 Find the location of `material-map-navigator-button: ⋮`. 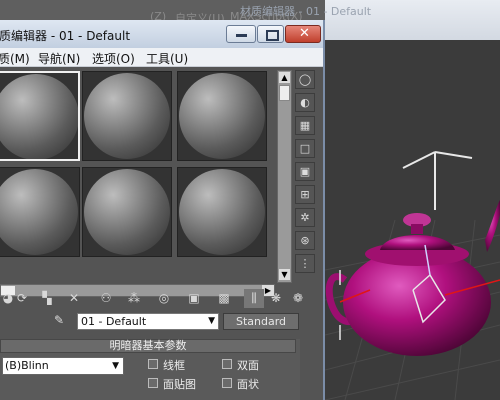

material-map-navigator-button: ⋮ is located at coordinates (305, 263).